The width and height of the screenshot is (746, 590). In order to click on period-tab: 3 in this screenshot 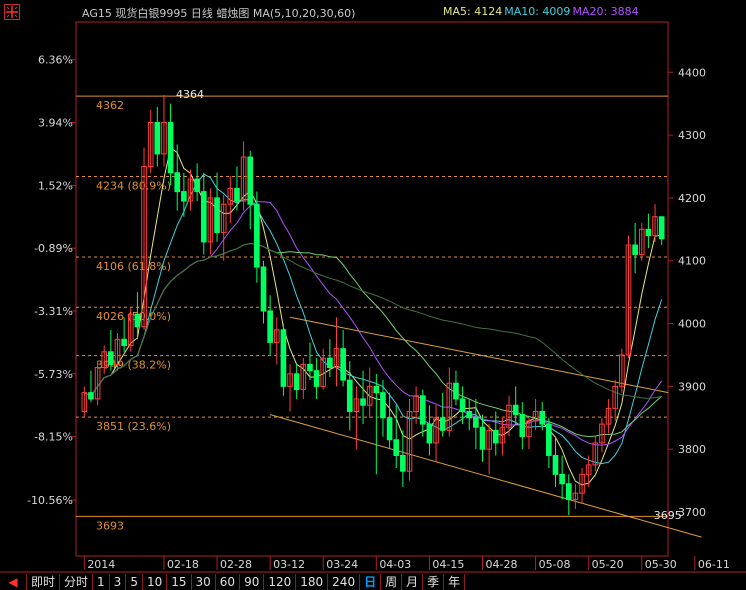, I will do `click(118, 582)`.